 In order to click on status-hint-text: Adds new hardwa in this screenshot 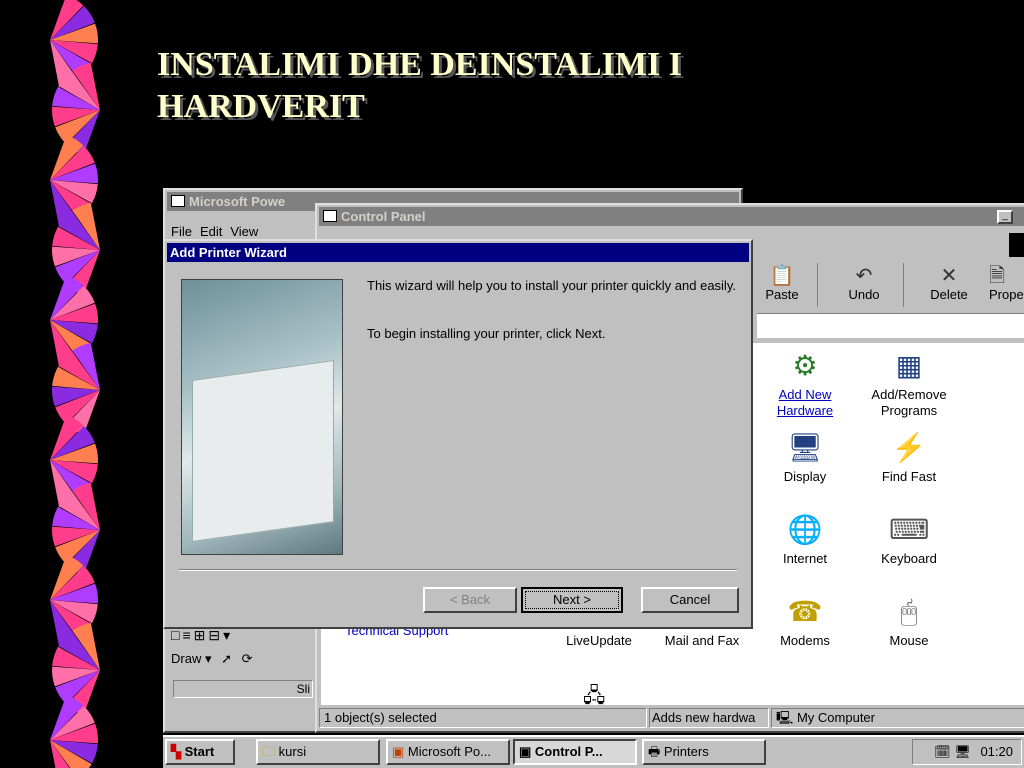, I will do `click(704, 717)`.